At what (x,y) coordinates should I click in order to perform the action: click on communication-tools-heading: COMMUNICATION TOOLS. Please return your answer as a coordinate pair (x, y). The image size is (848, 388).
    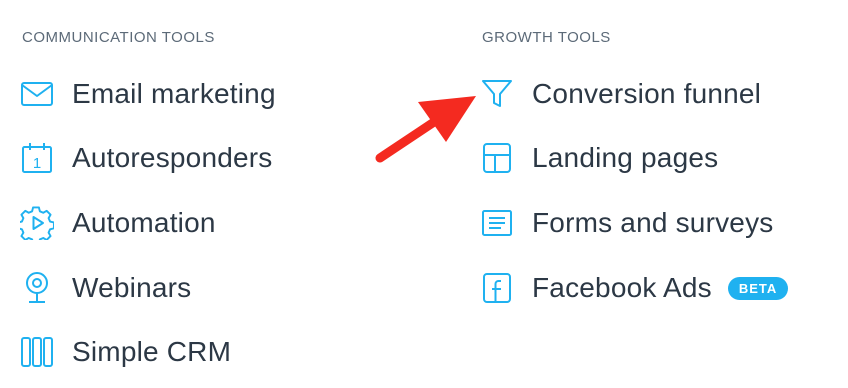
    Looking at the image, I should click on (118, 37).